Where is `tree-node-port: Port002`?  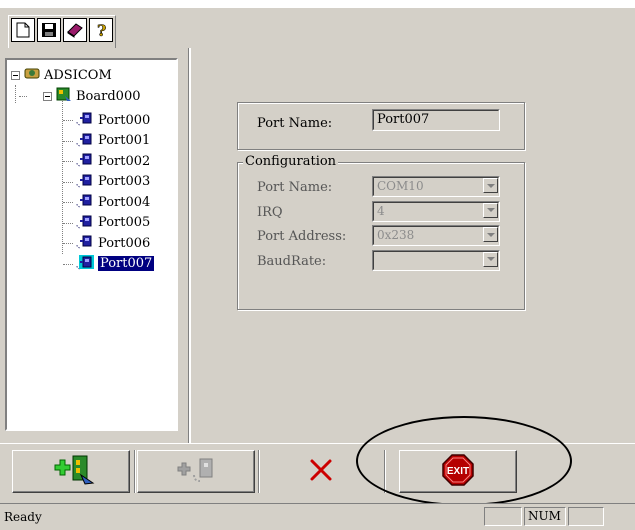 tree-node-port: Port002 is located at coordinates (106, 161).